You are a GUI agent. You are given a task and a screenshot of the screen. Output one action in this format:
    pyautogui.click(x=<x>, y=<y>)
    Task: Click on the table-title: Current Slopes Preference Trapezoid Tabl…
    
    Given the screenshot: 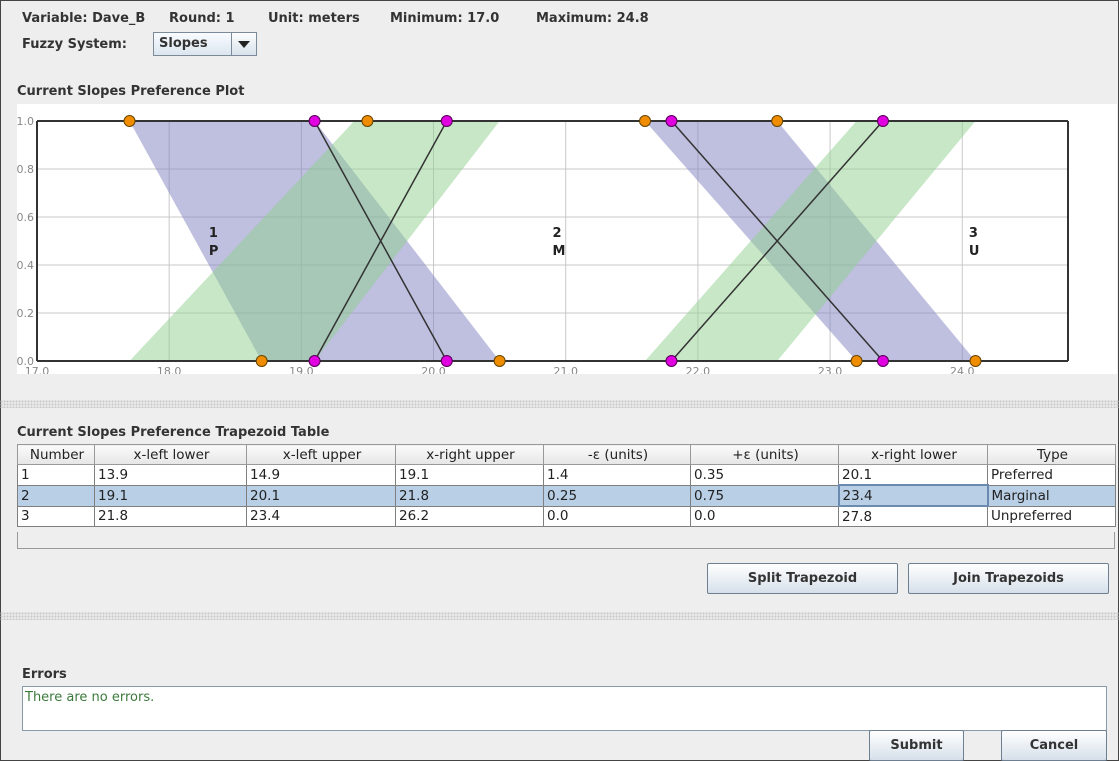 What is the action you would take?
    pyautogui.click(x=173, y=432)
    